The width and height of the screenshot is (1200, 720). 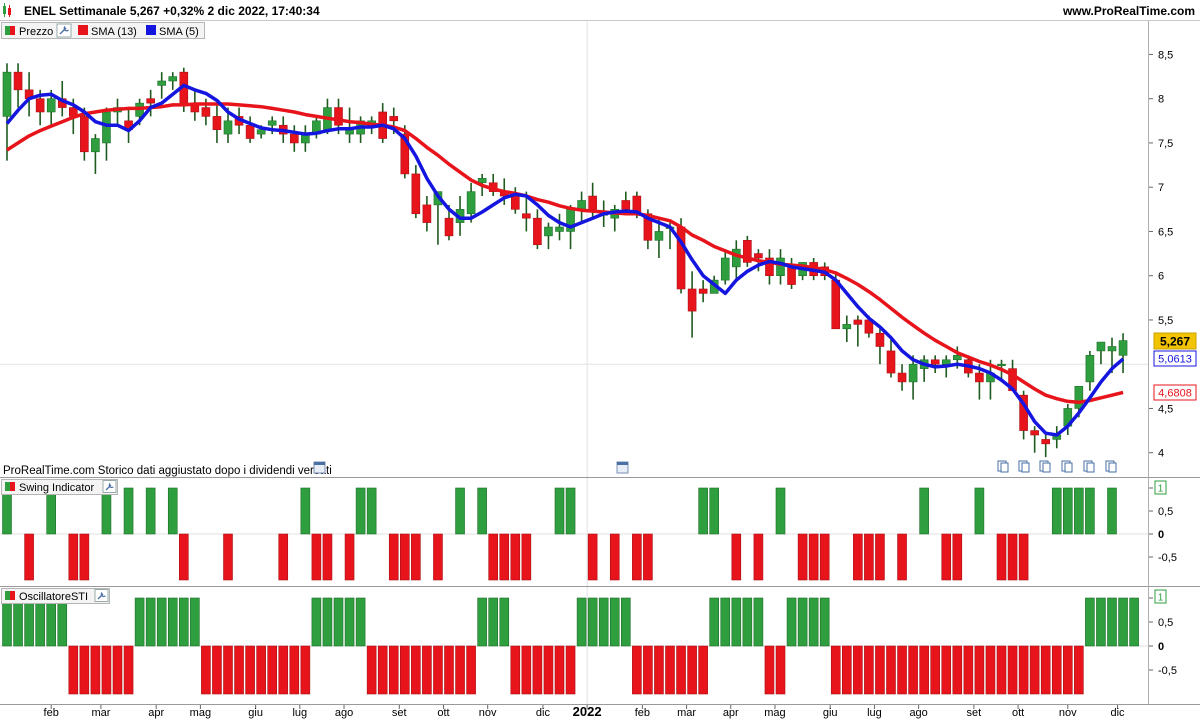 I want to click on sma5-badge: 5,0613, so click(x=1175, y=358).